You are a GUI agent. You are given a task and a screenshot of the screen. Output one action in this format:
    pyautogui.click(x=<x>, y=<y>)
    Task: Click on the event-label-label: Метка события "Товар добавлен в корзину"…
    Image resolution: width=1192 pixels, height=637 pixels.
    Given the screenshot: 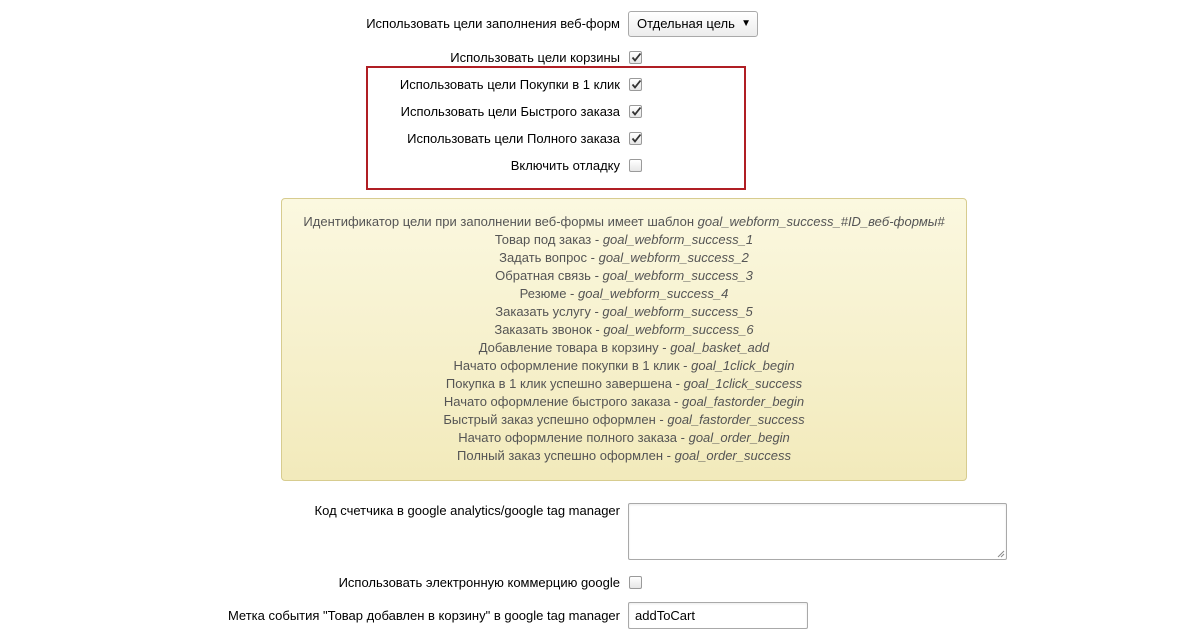 What is the action you would take?
    pyautogui.click(x=423, y=615)
    